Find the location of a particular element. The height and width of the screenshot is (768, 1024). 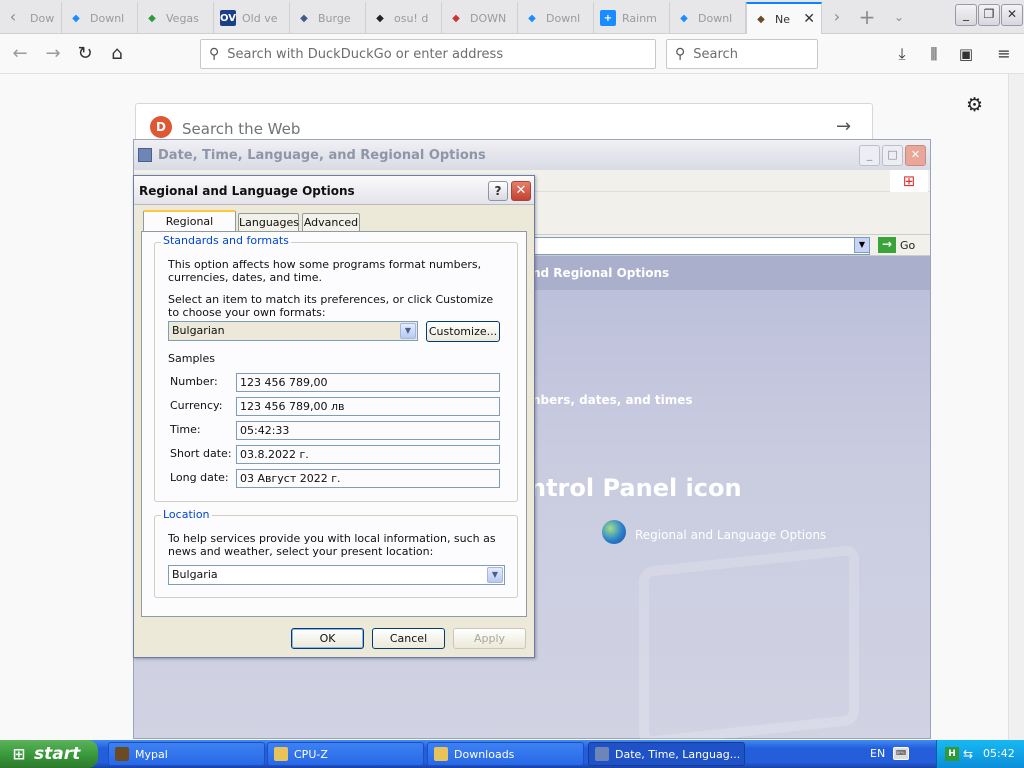

clock: 05:42 is located at coordinates (999, 753).